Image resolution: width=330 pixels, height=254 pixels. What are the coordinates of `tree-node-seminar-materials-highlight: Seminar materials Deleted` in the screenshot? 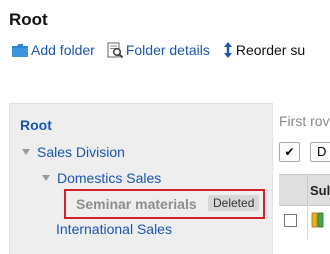 It's located at (164, 204).